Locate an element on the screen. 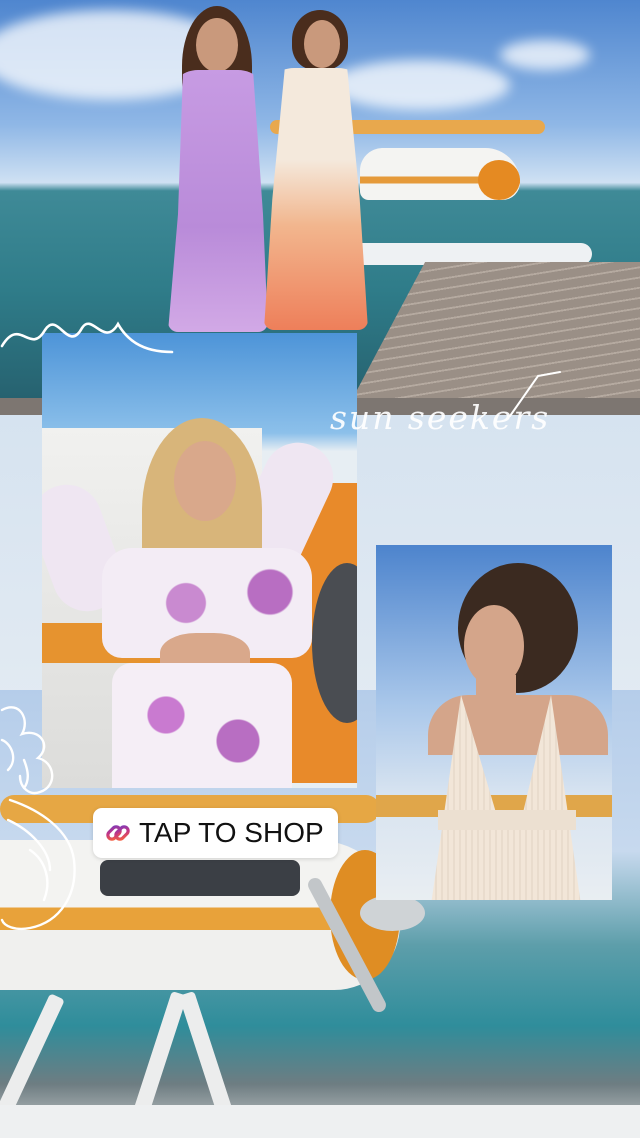 The image size is (640, 1138). wooden-dock is located at coordinates (490, 338).